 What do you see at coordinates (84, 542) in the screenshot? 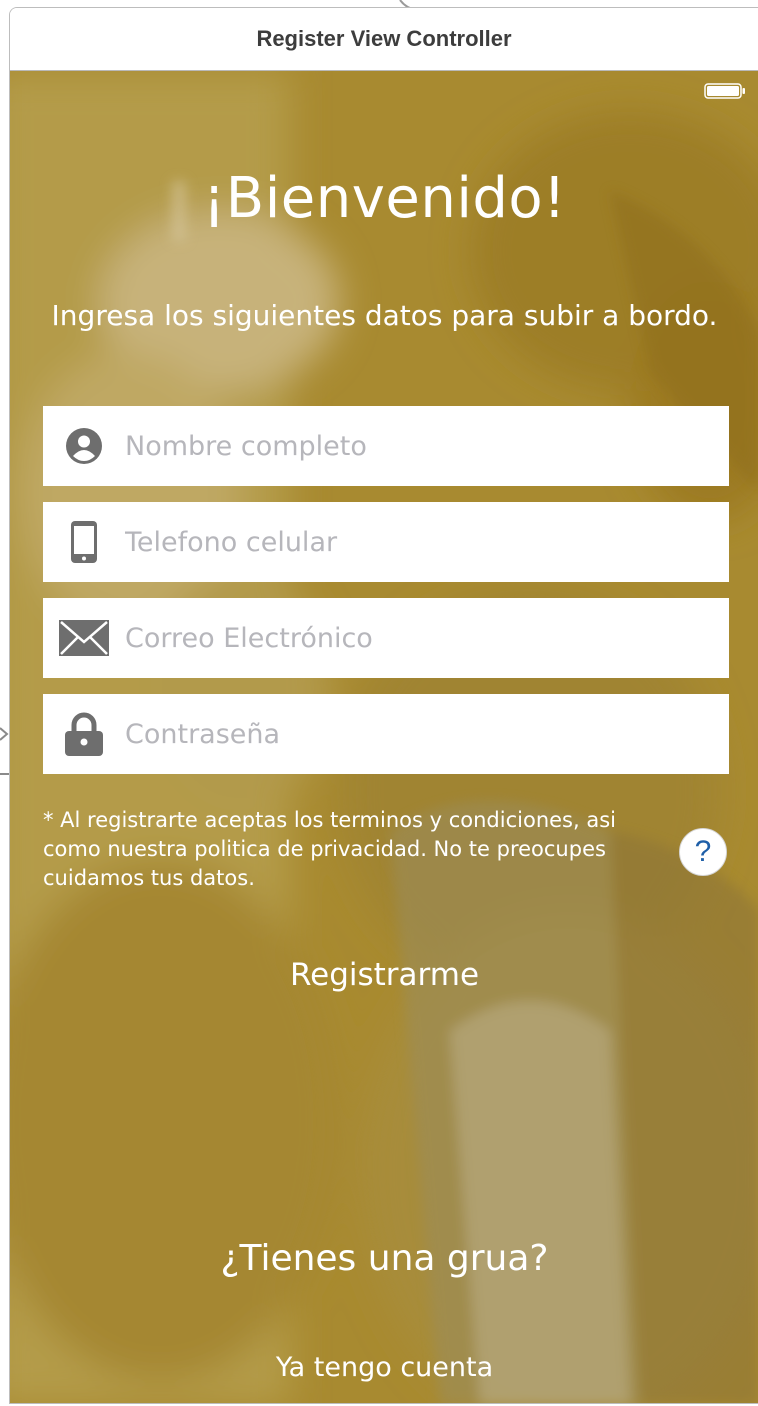
I see `phone-icon` at bounding box center [84, 542].